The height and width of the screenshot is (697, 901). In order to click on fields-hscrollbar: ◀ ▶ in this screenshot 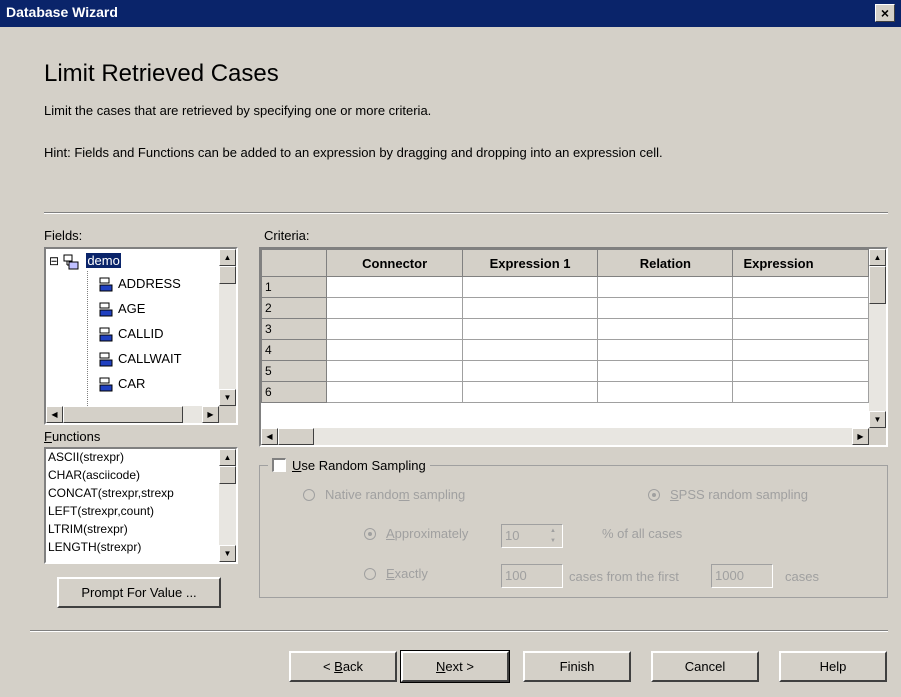, I will do `click(132, 414)`.